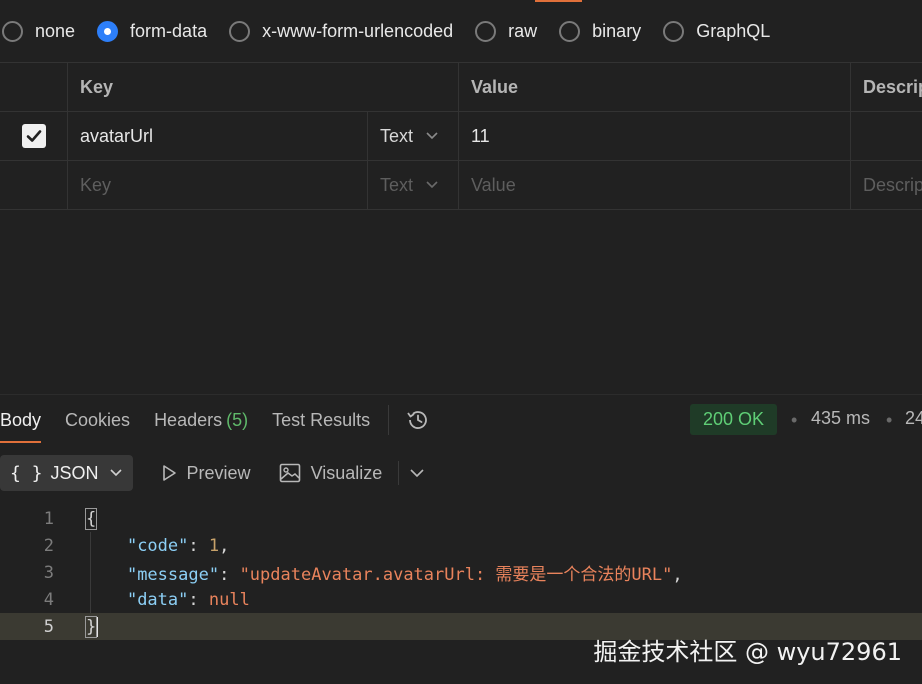 The image size is (922, 684). I want to click on json-key: "message", so click(173, 575).